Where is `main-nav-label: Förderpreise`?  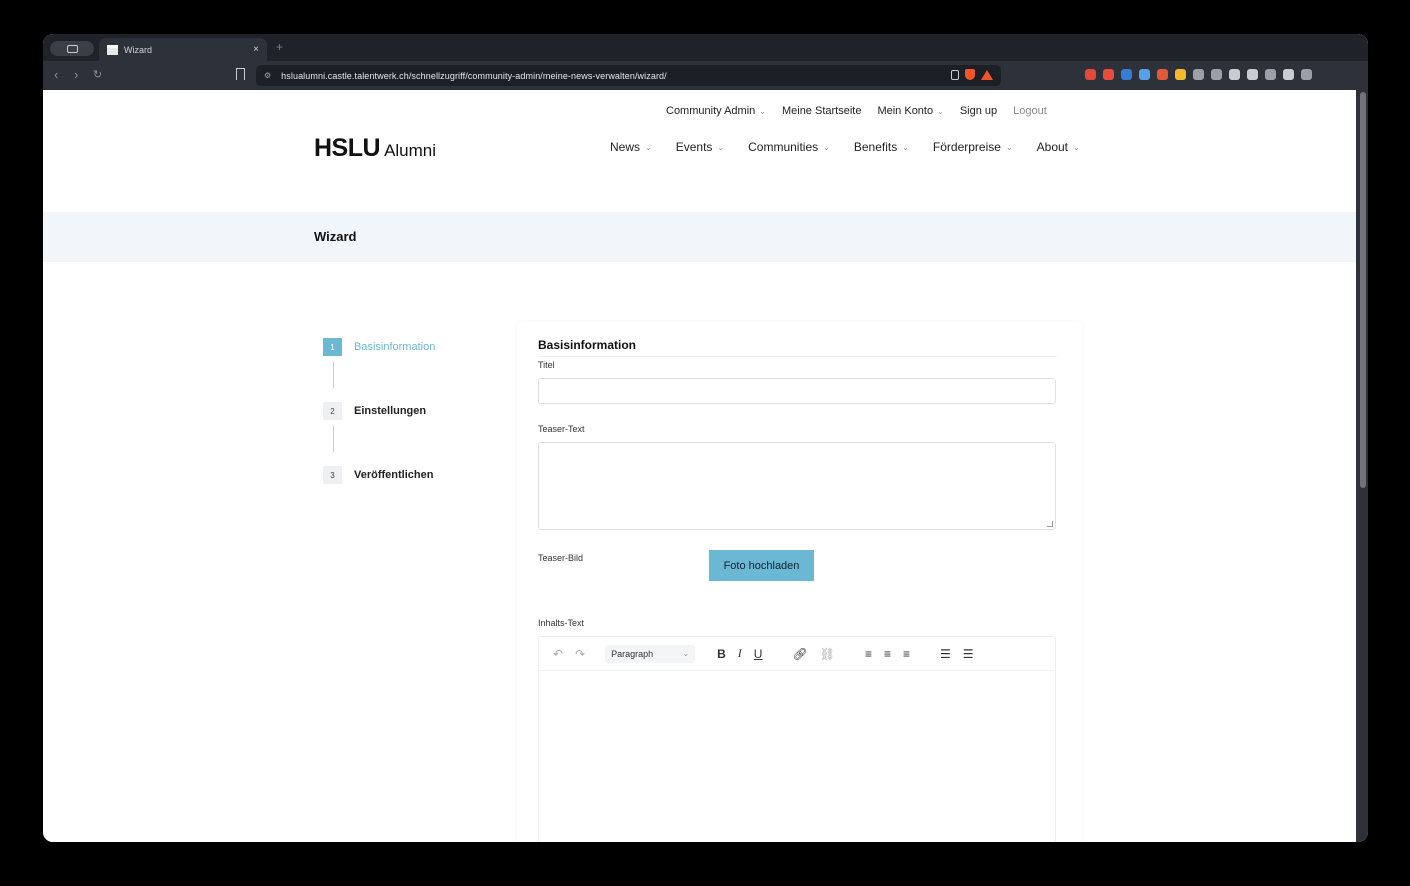
main-nav-label: Förderpreise is located at coordinates (966, 147).